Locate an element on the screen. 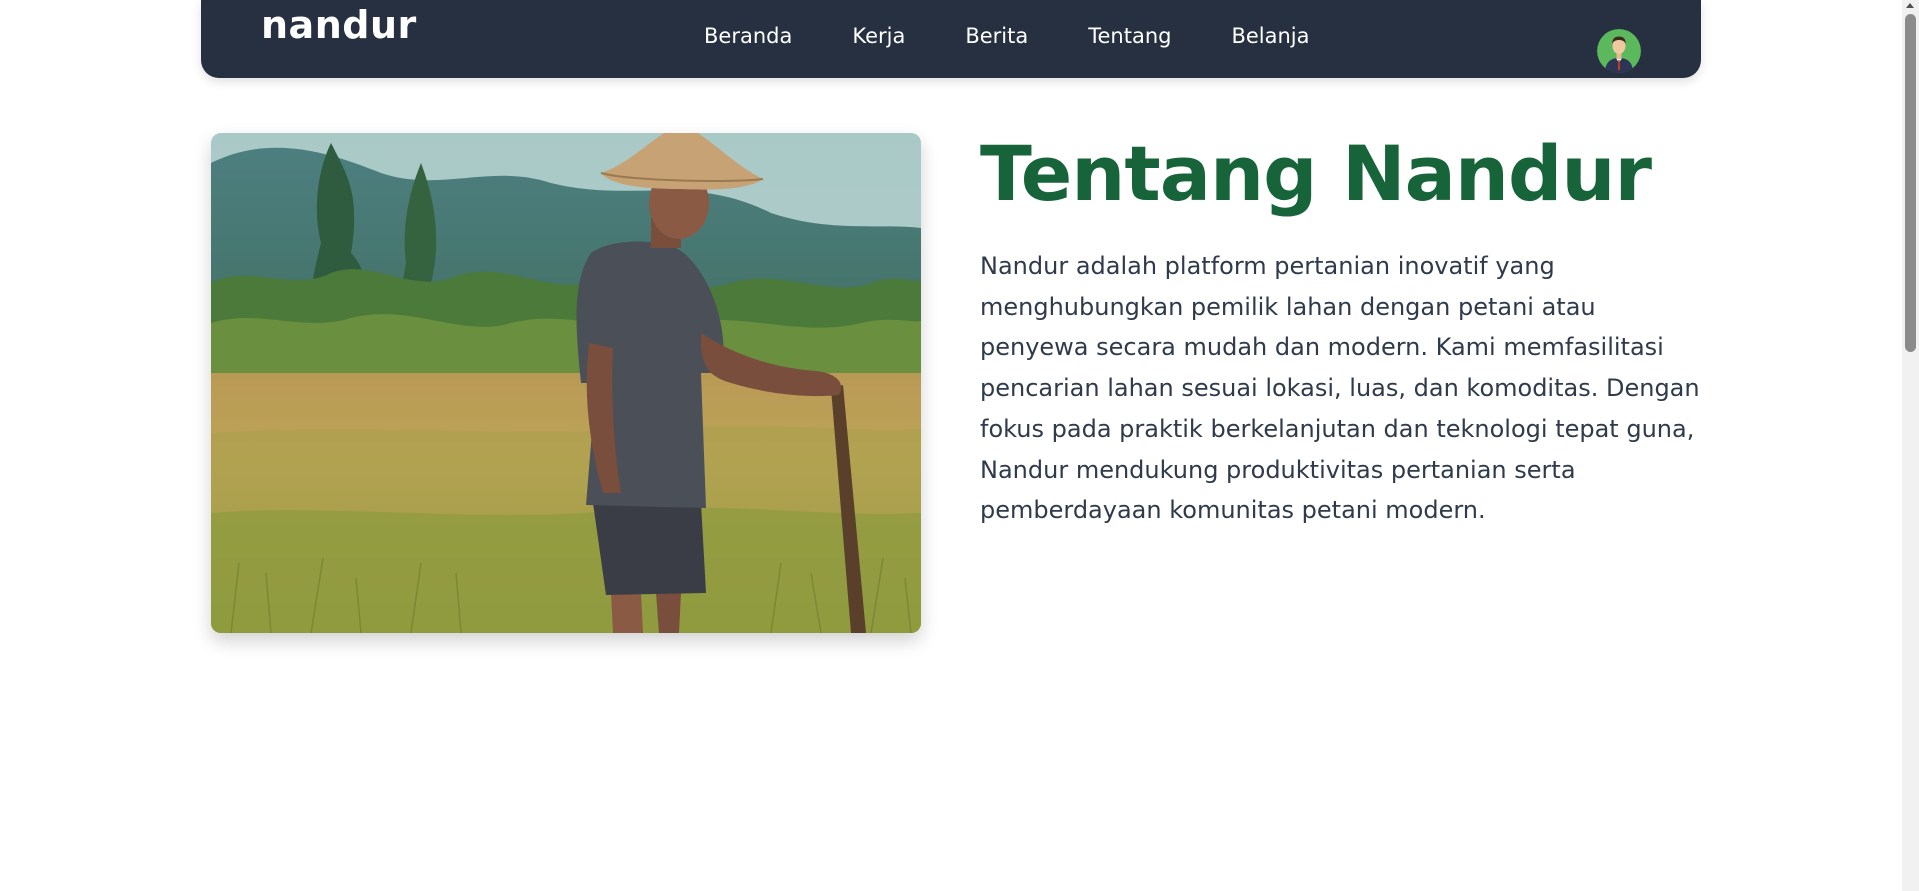 Image resolution: width=1919 pixels, height=891 pixels. nav-links: Beranda Kerja Berita Tentang Belanja is located at coordinates (1007, 36).